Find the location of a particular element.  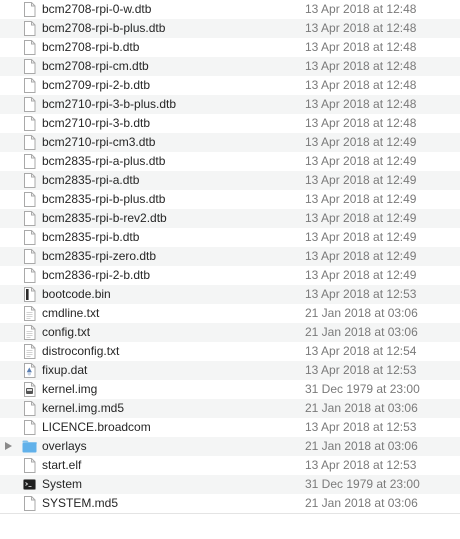

date-modified: 13 Apr 2018 at 12:54 is located at coordinates (361, 351).